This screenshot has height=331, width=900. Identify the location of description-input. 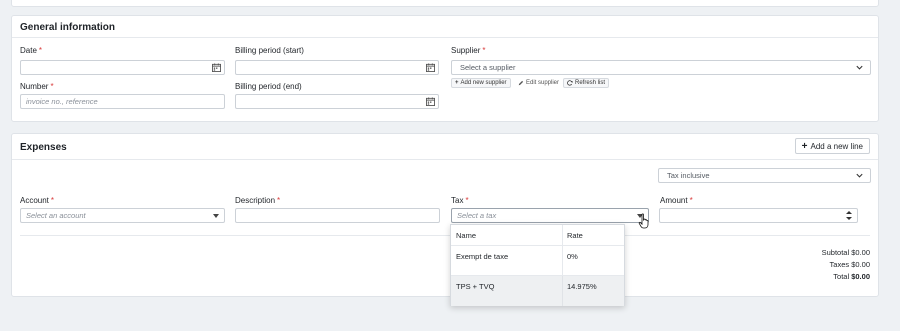
(337, 215).